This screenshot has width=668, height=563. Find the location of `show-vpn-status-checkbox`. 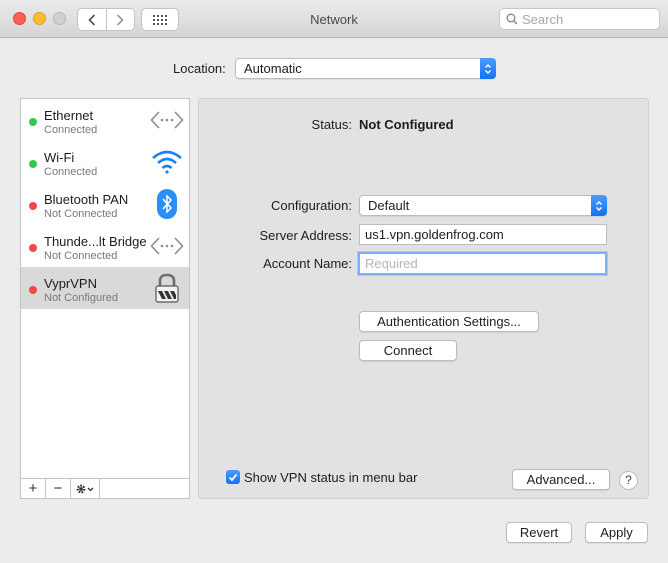

show-vpn-status-checkbox is located at coordinates (233, 477).